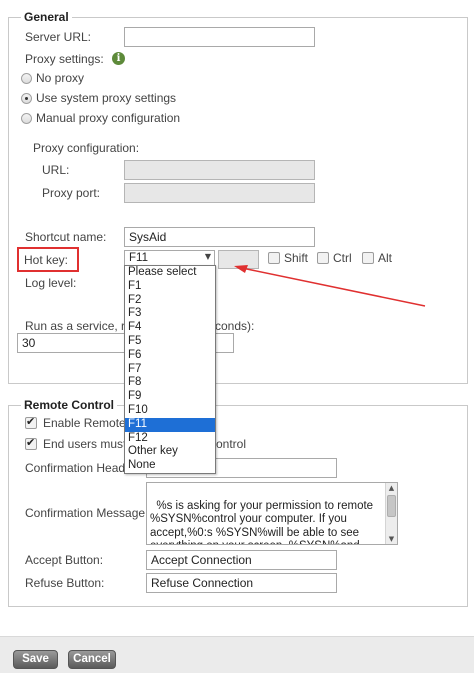 This screenshot has height=673, width=474. Describe the element at coordinates (170, 439) in the screenshot. I see `hot-key-option: F12` at that location.